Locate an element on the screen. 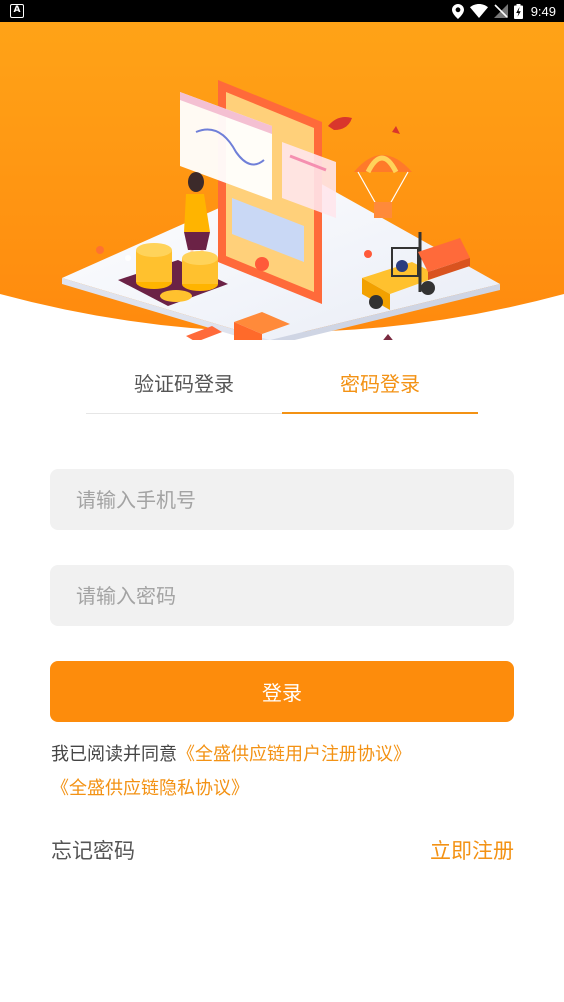  active-tab-indicator is located at coordinates (380, 413).